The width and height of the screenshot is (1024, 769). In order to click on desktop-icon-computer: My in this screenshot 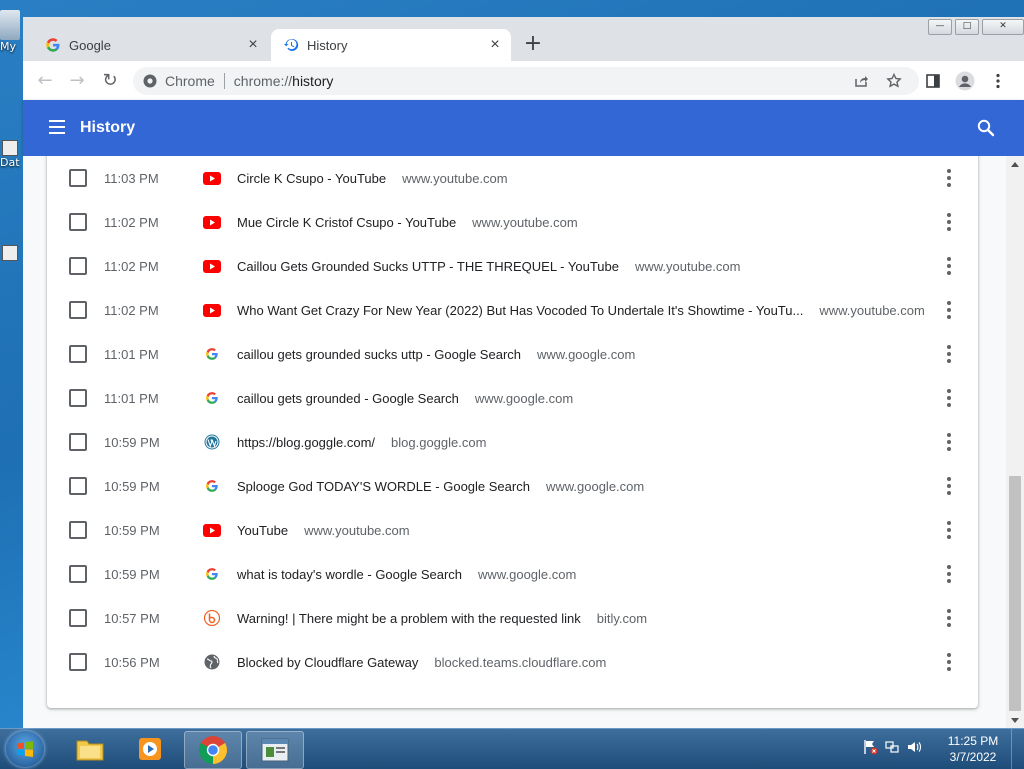, I will do `click(11, 31)`.